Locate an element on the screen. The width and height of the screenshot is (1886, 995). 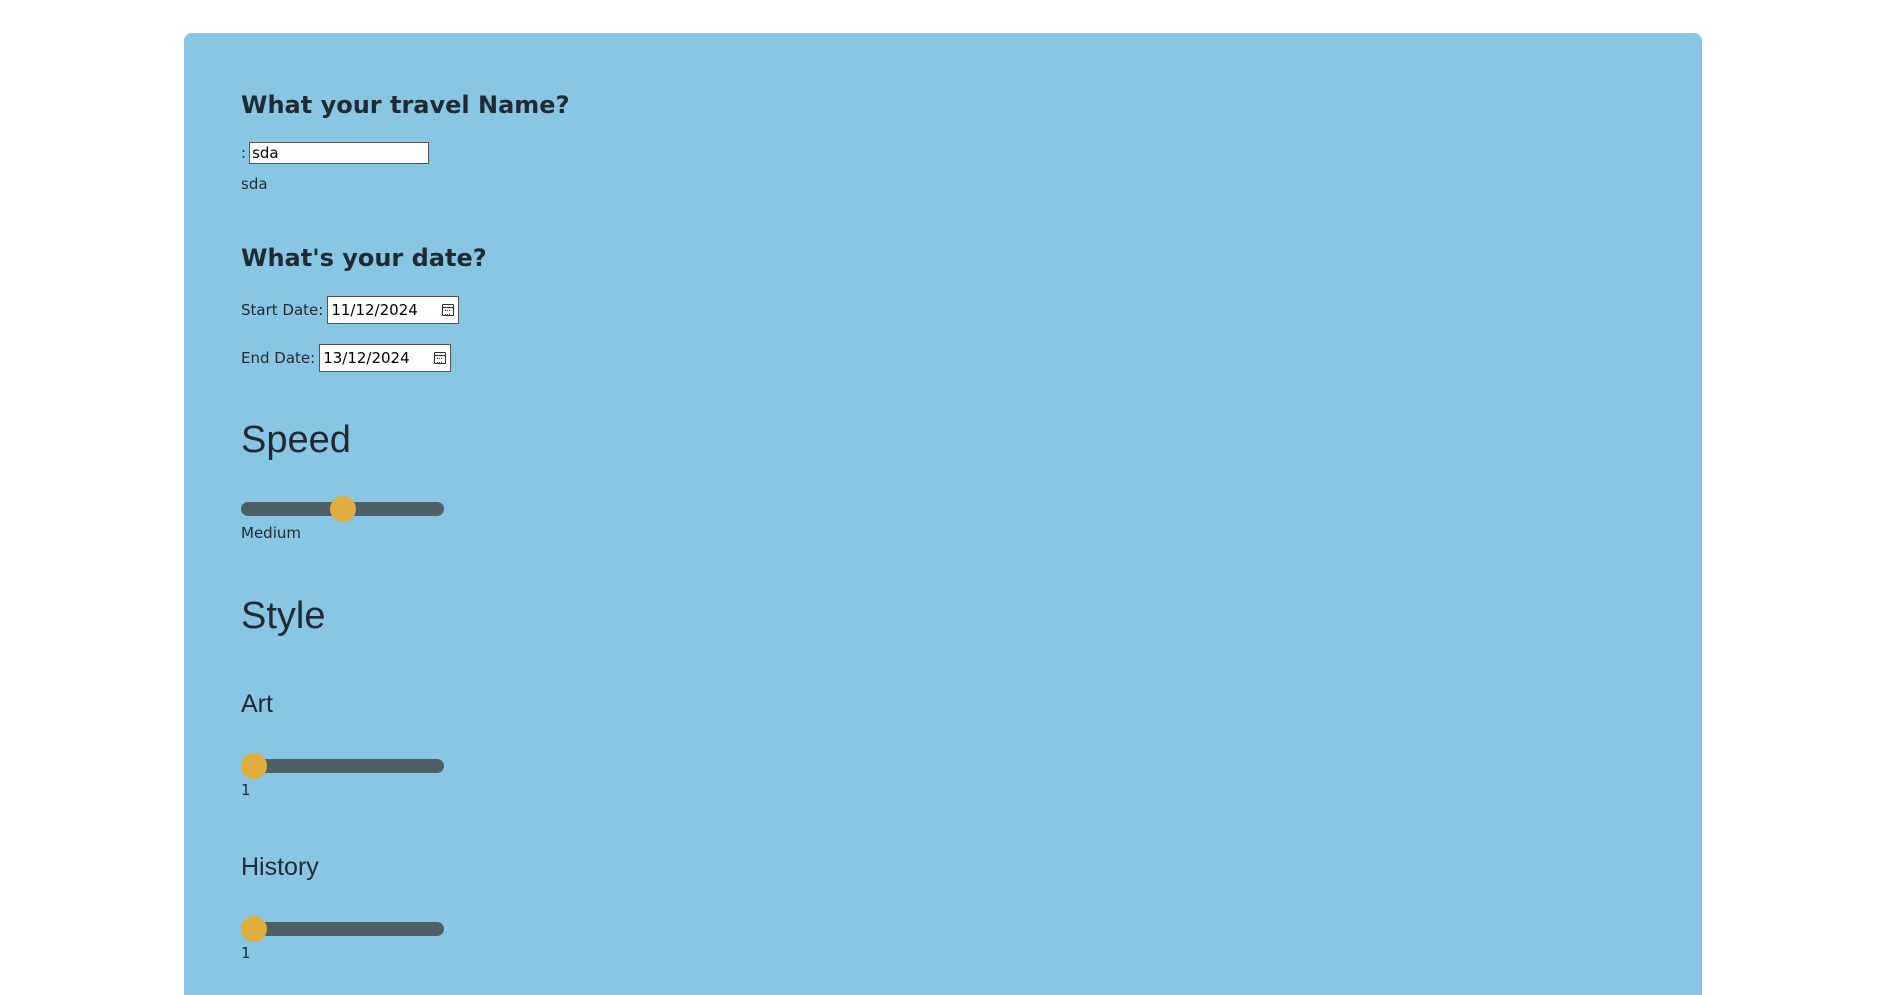
end-date-input: 13/12/2024 is located at coordinates (385, 358).